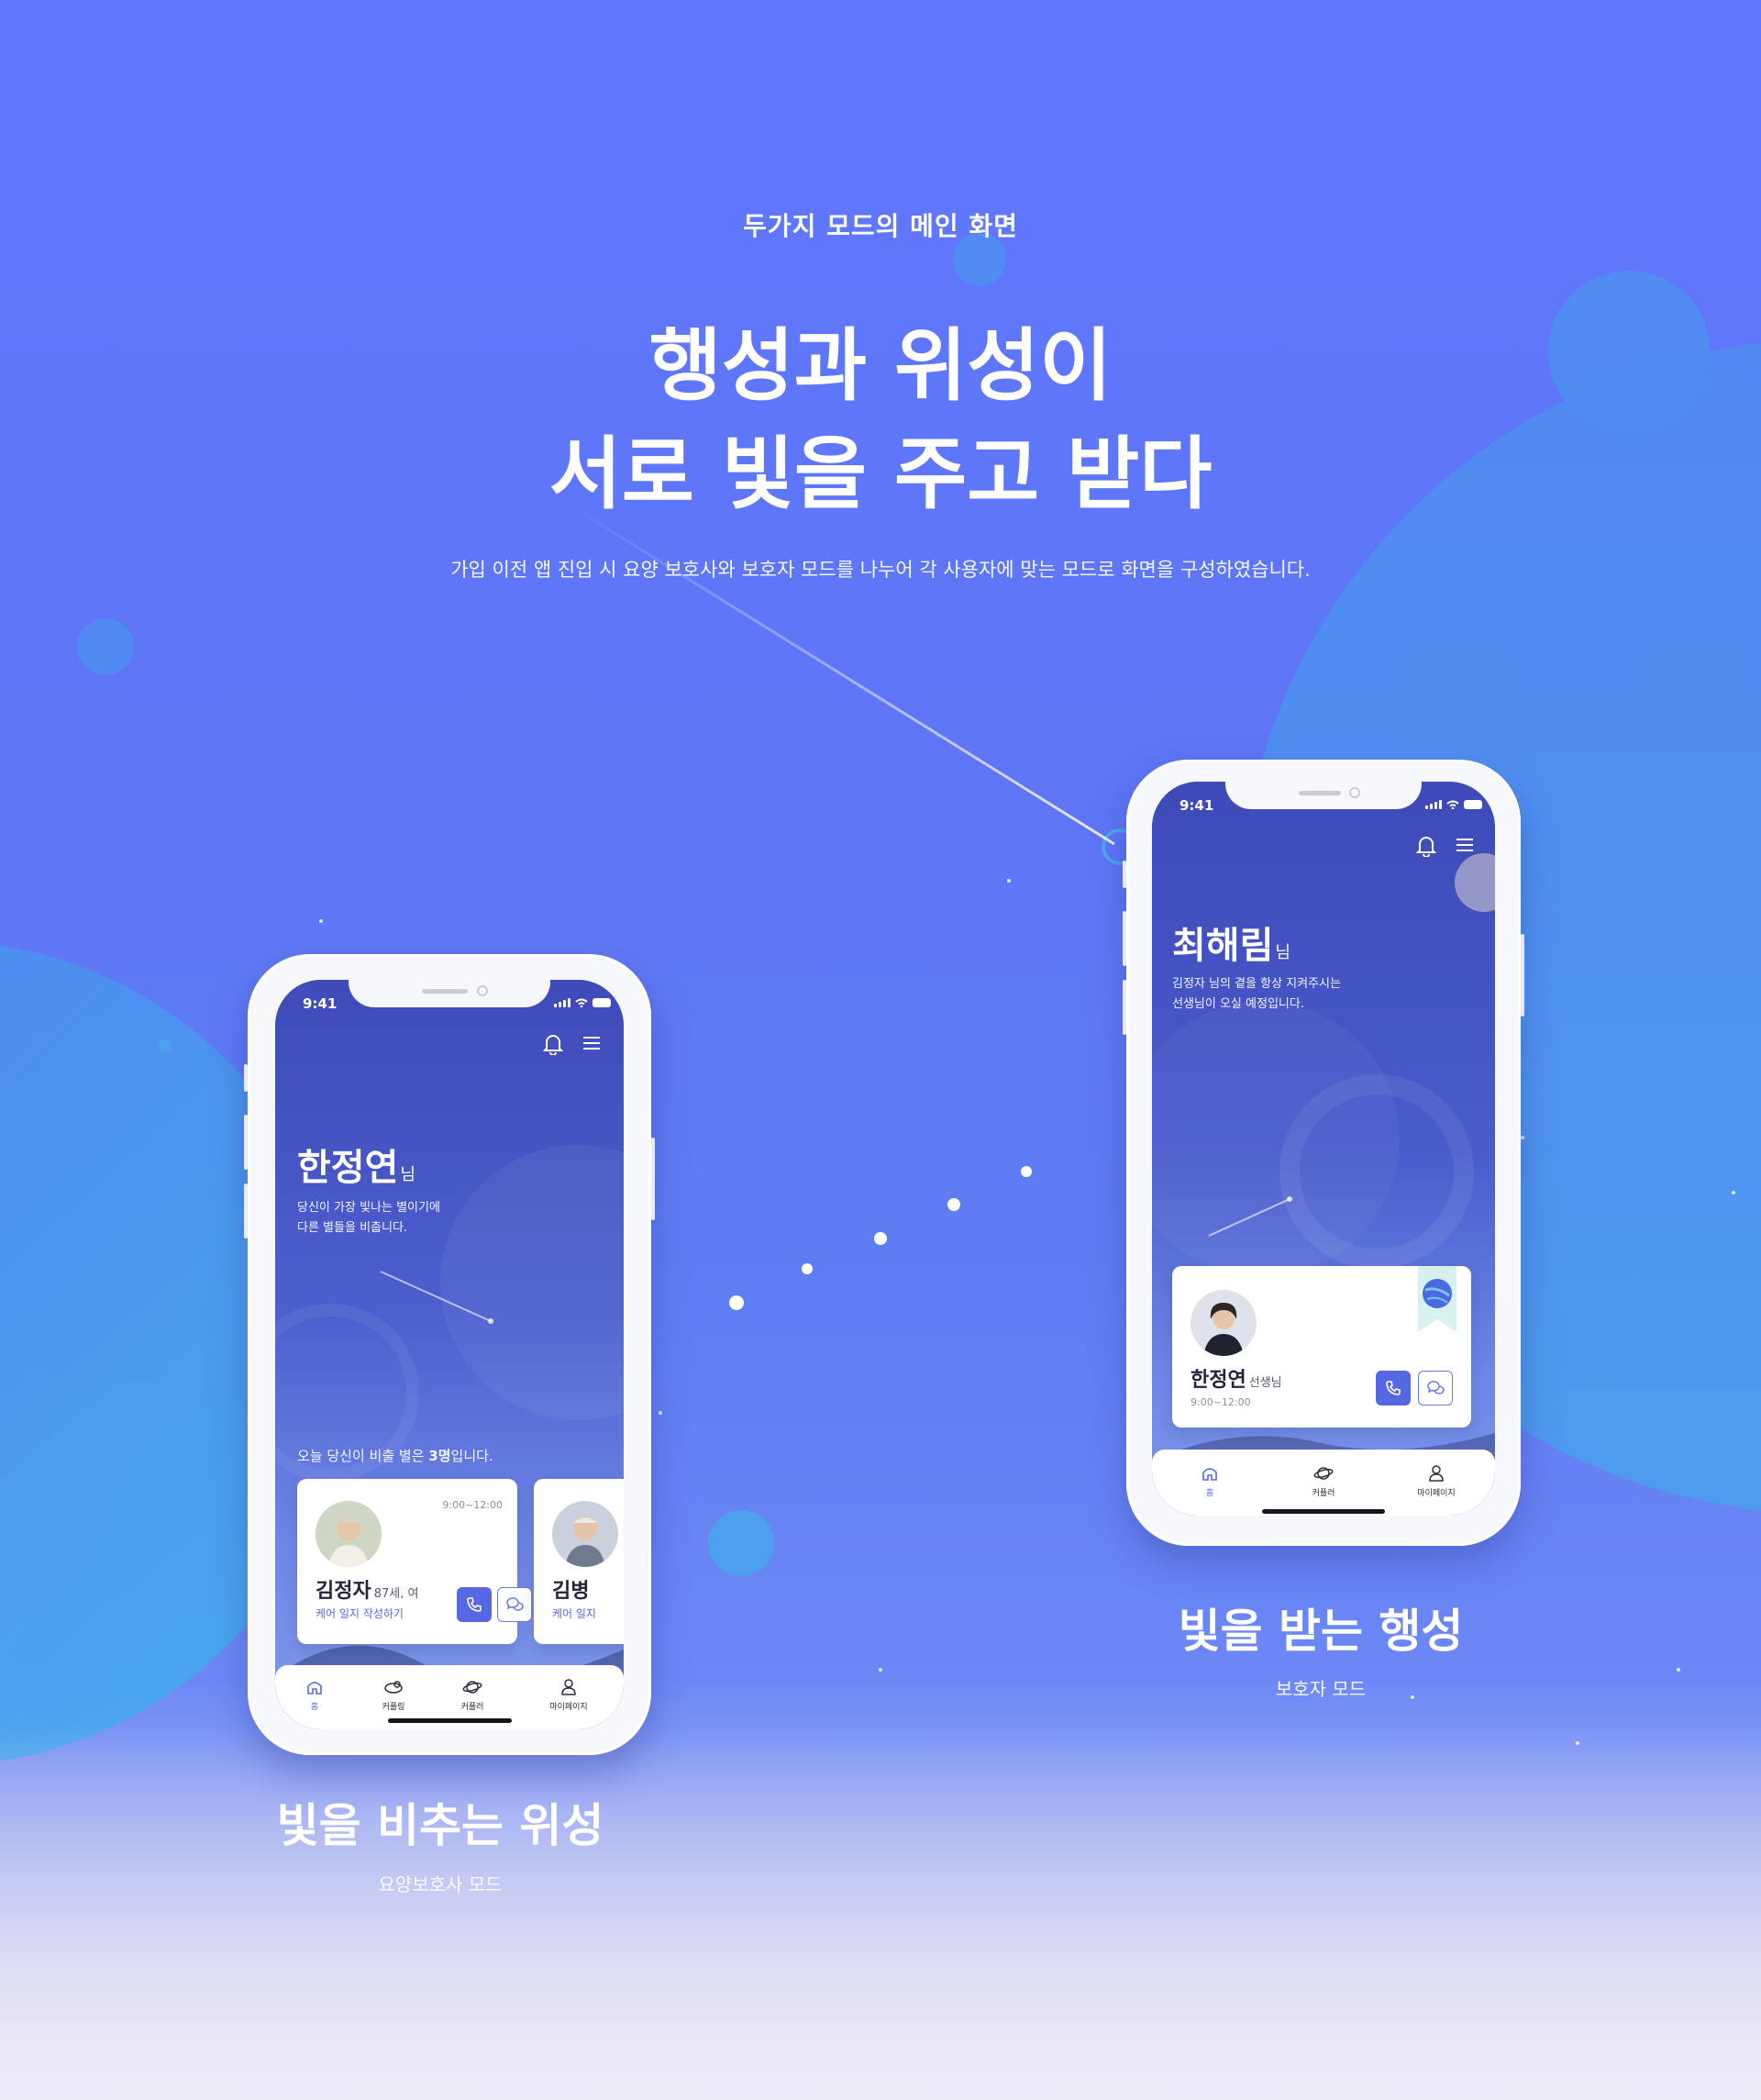  Describe the element at coordinates (1321, 1347) in the screenshot. I see `caregiver-card: 한정연 선생님 9:00~12:00` at that location.